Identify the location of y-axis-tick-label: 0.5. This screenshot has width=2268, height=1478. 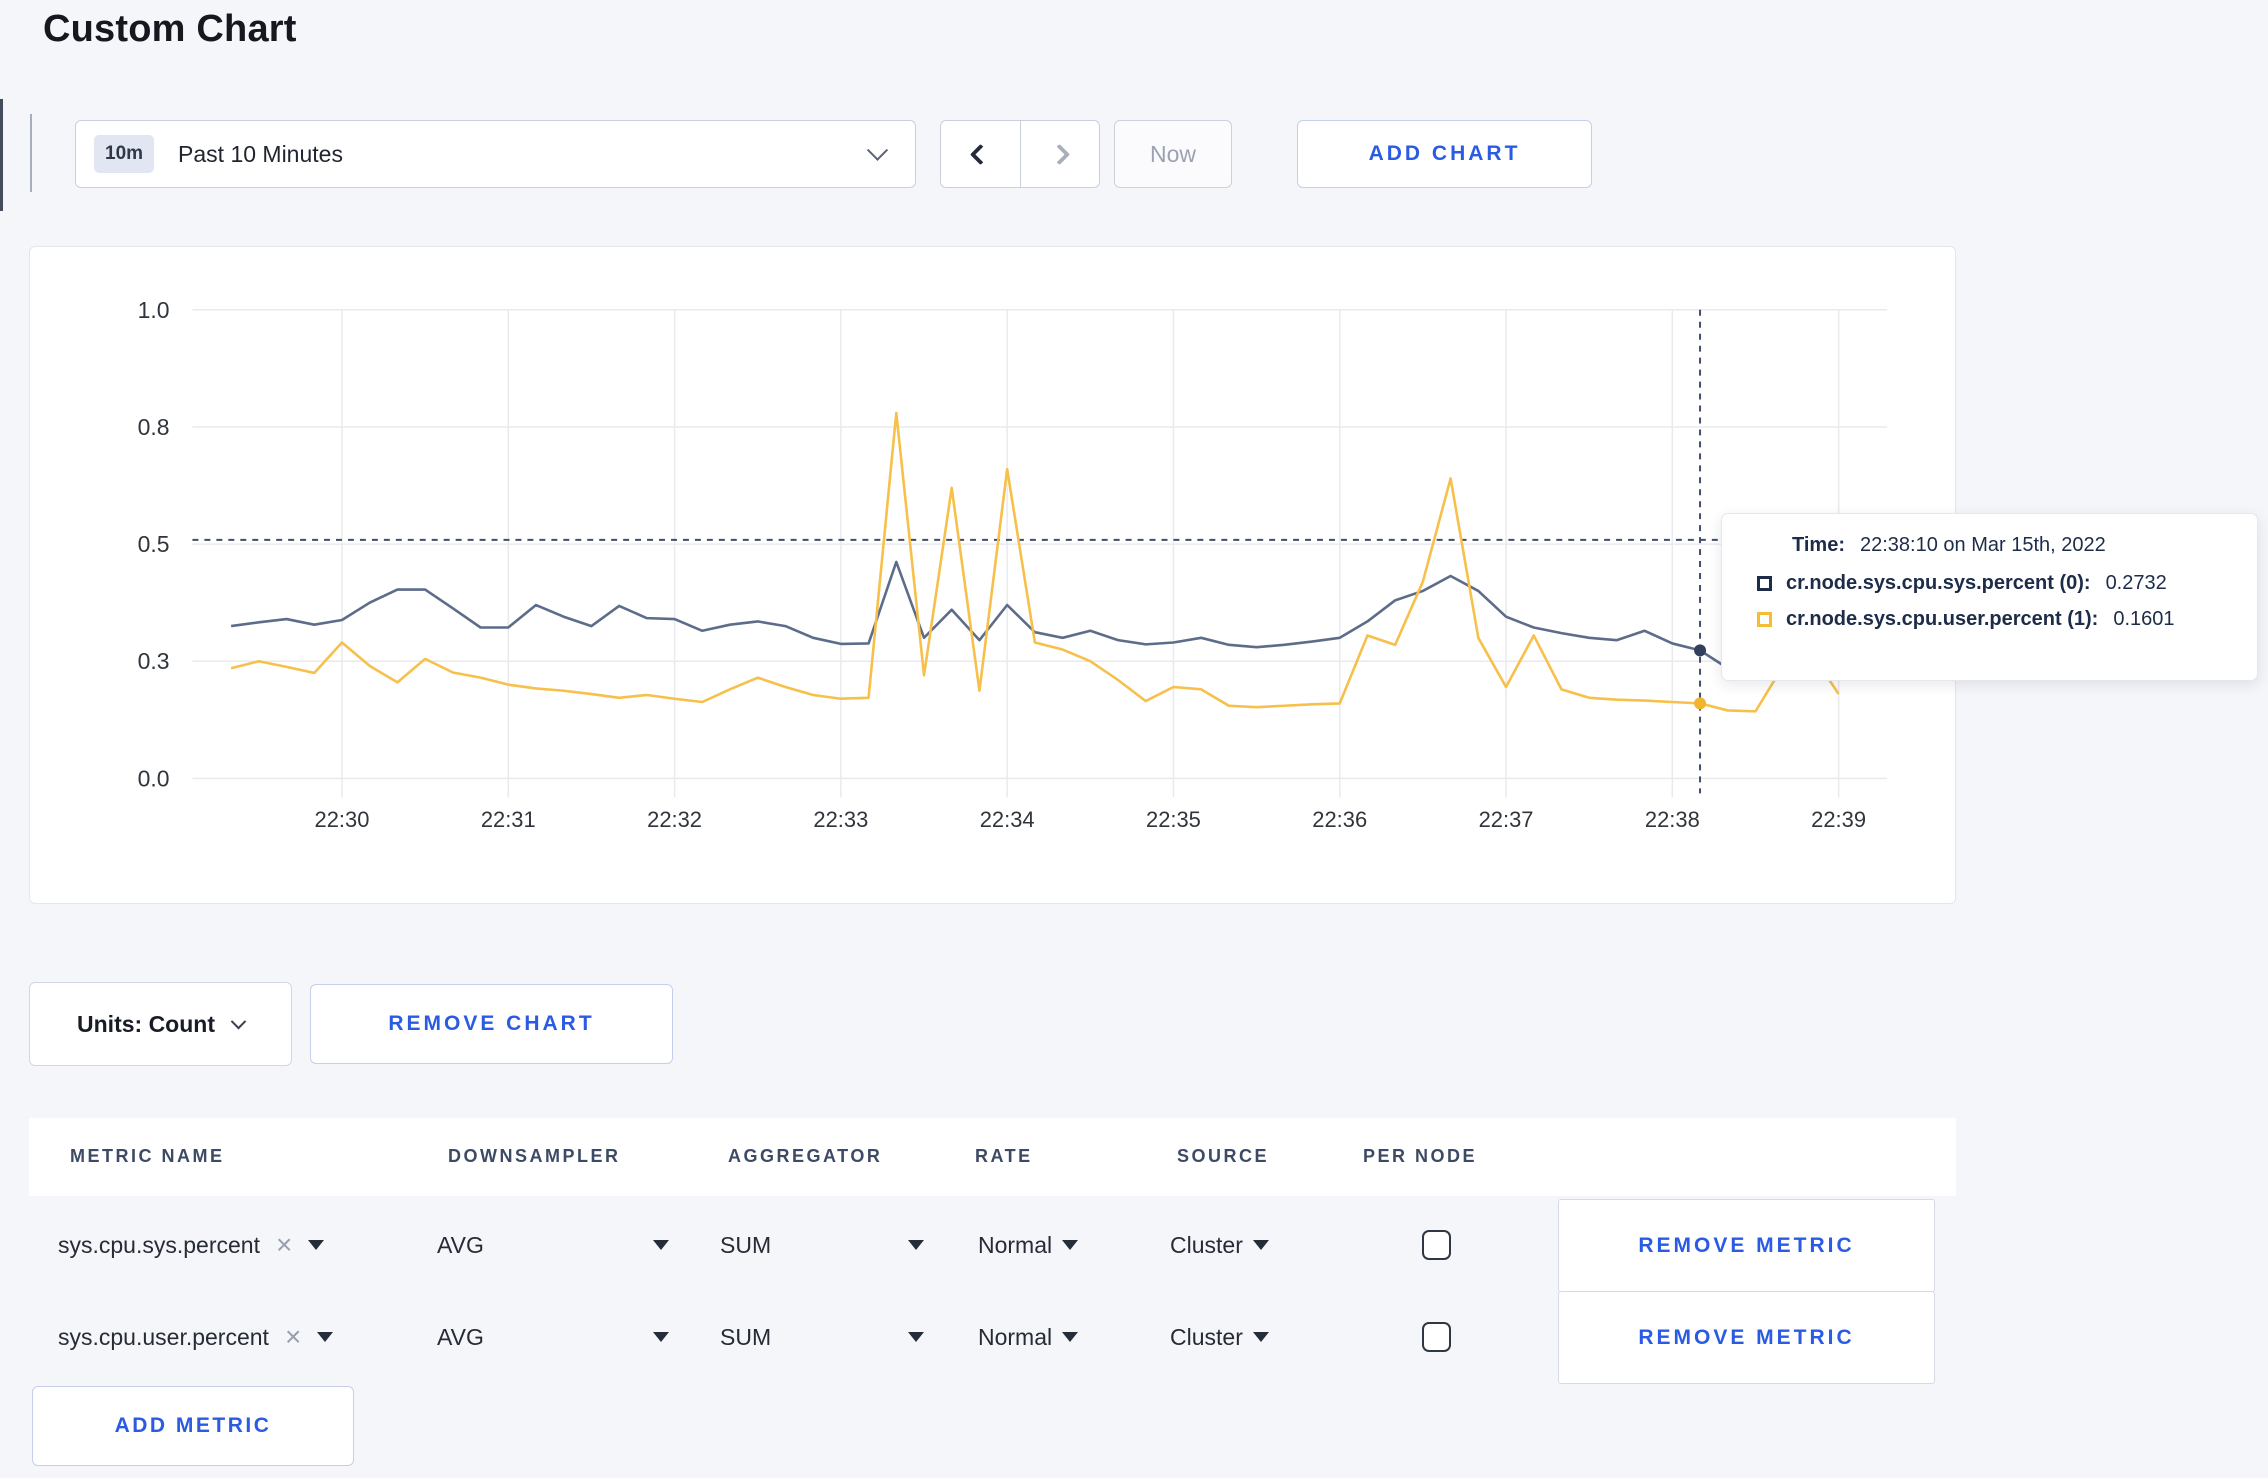
(154, 544).